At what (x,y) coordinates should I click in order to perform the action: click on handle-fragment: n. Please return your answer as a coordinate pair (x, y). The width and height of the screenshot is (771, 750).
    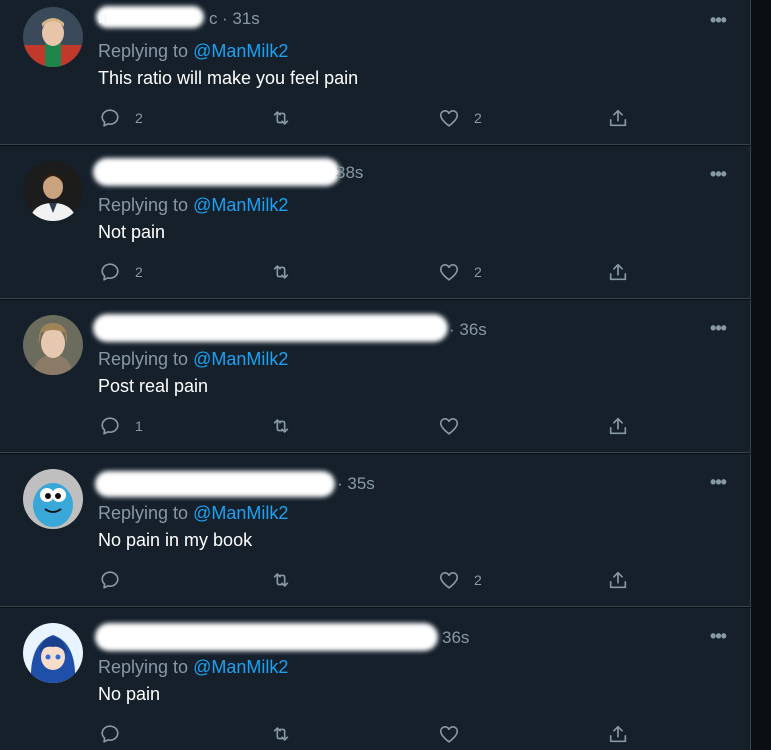
    Looking at the image, I should click on (103, 18).